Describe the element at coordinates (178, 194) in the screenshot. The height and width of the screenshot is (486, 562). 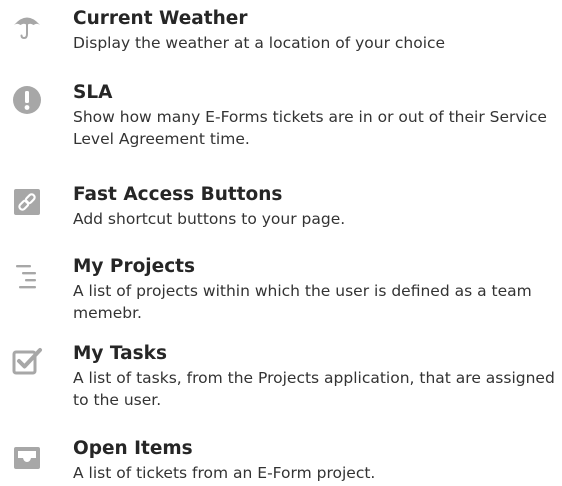
I see `widget-title: Fast Access Buttons` at that location.